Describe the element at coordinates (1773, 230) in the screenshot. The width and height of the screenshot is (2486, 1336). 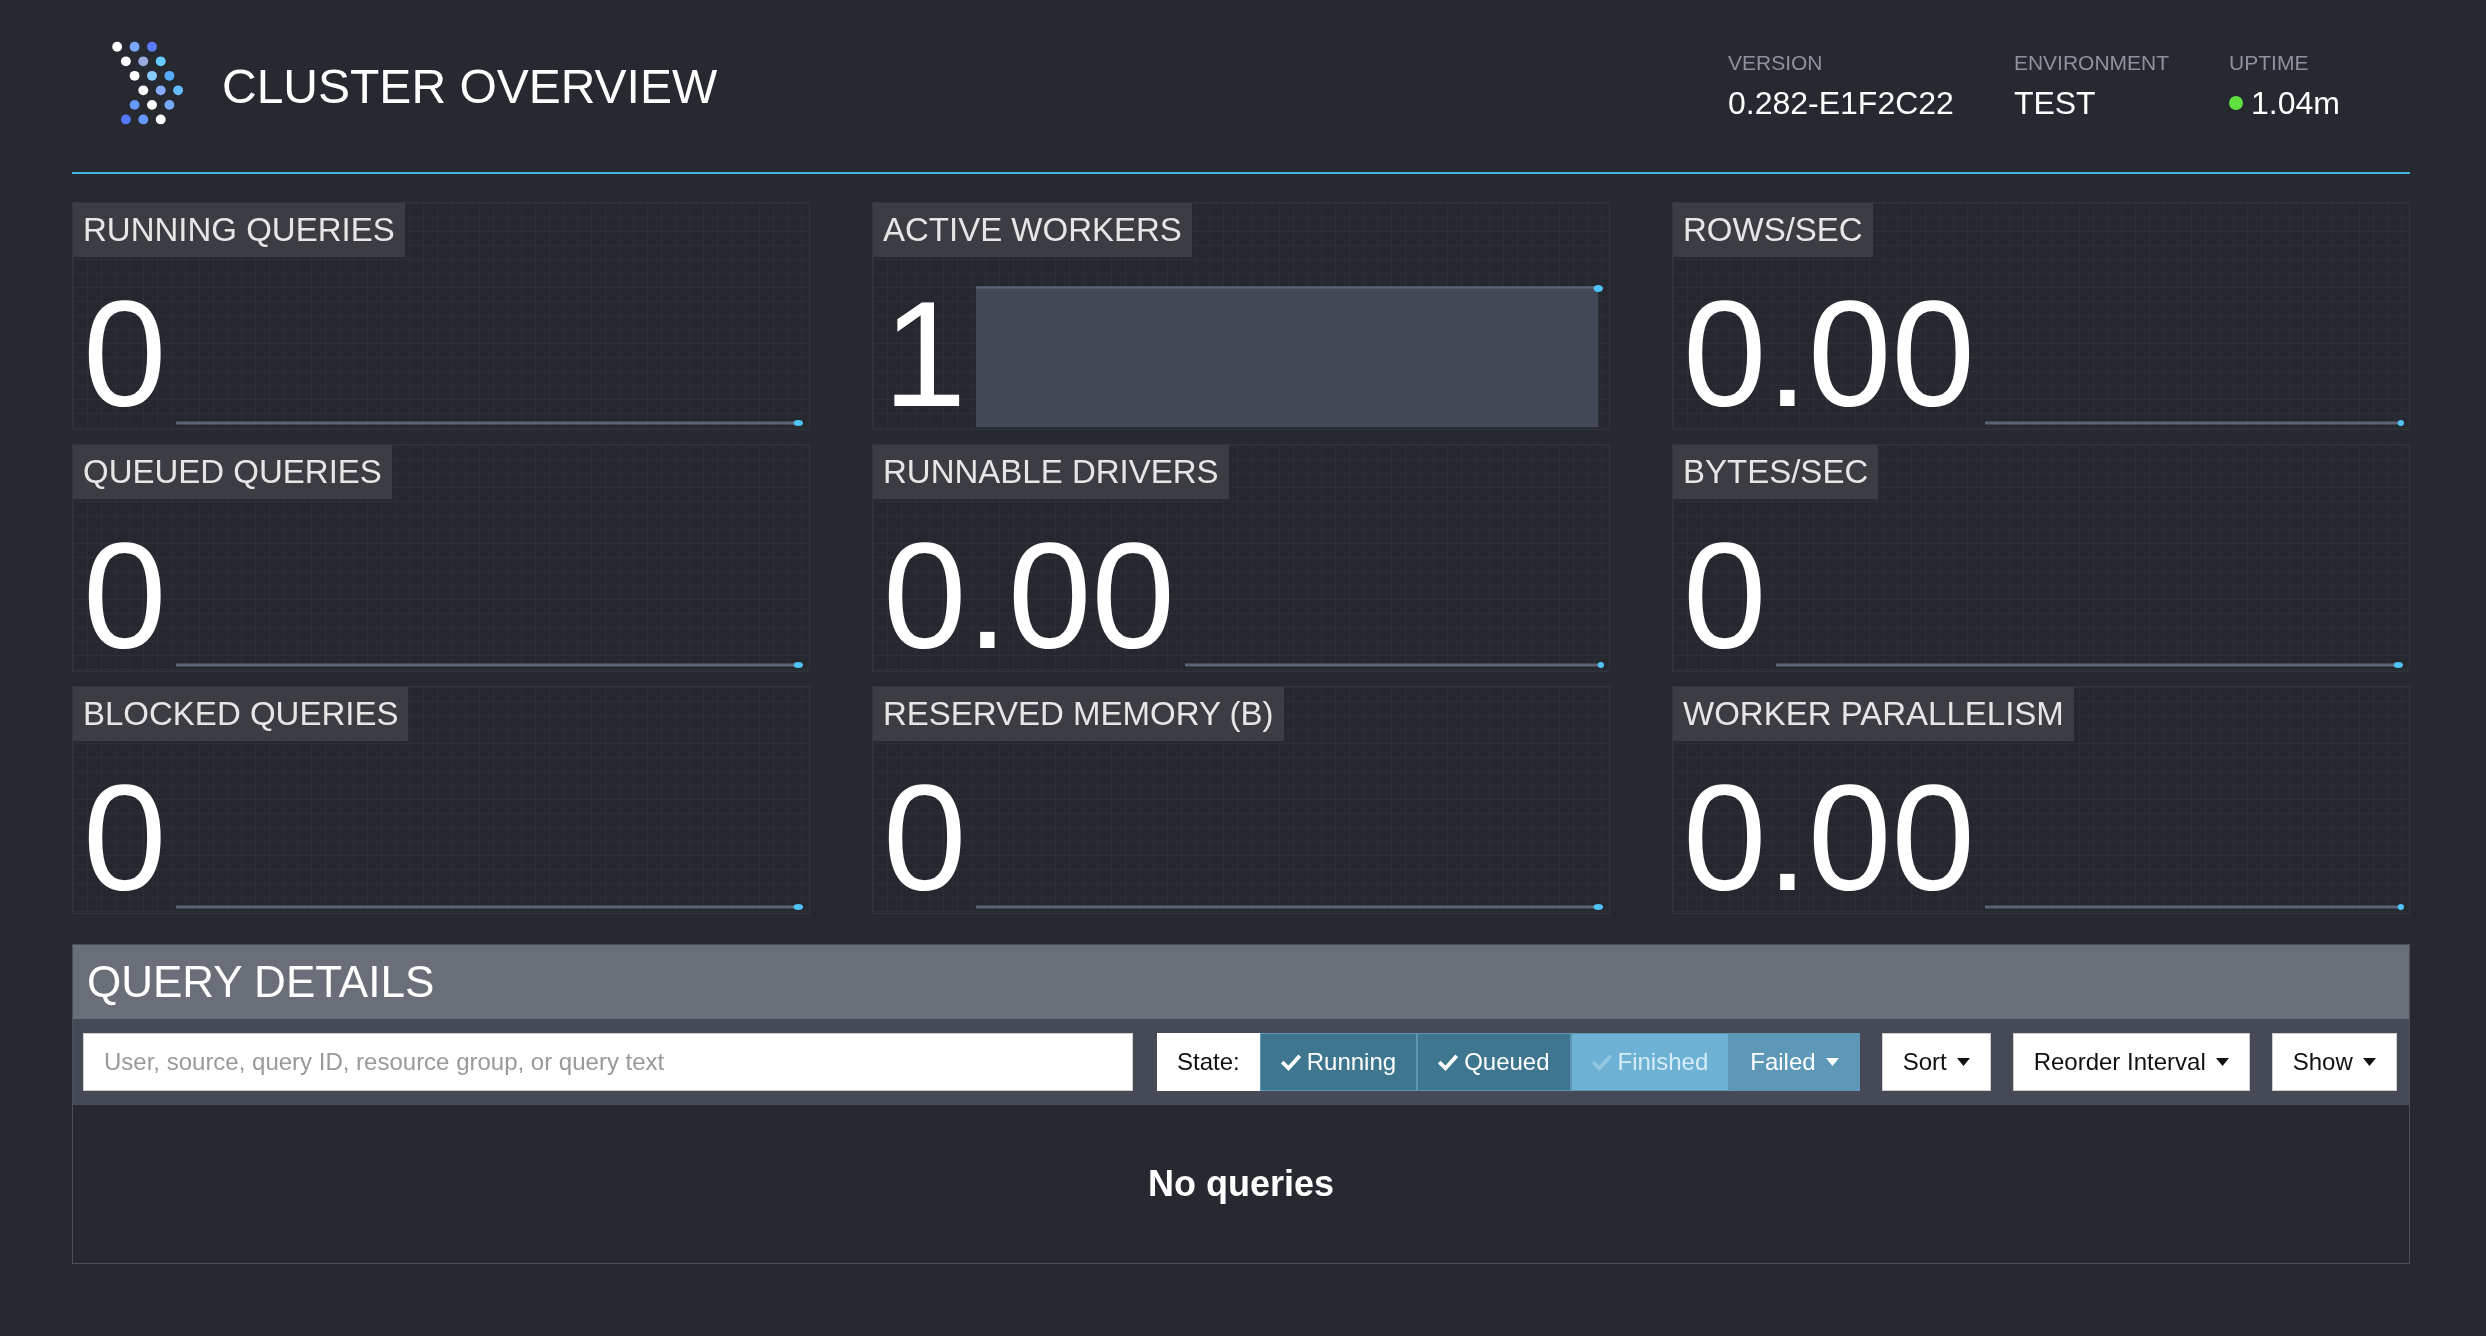
I see `metric-label: ROWS/SEC` at that location.